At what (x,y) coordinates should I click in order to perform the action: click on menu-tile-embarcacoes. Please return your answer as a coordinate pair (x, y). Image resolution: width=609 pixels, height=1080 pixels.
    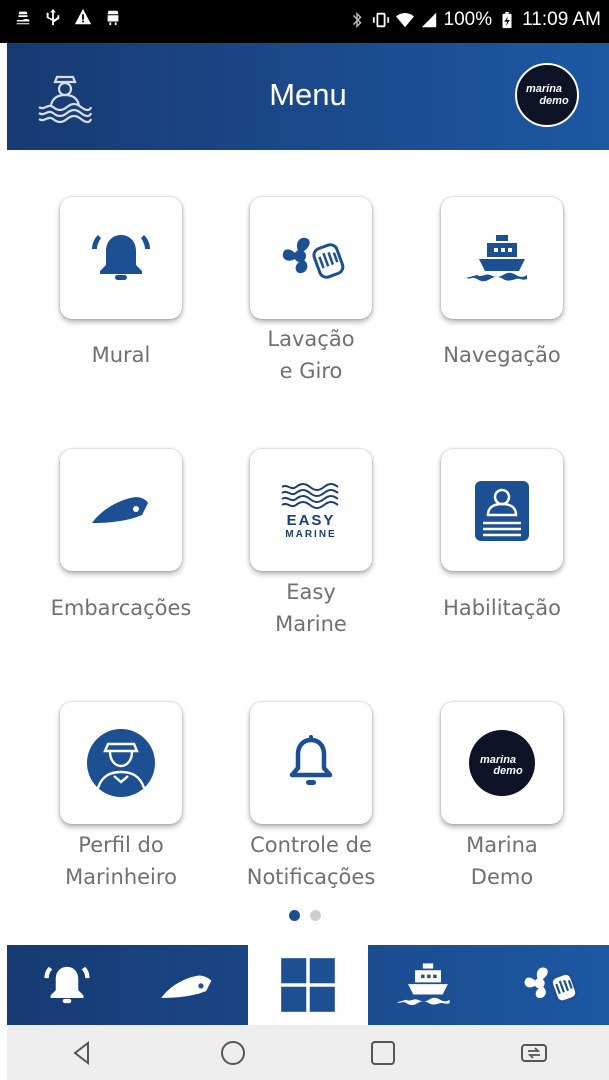
    Looking at the image, I should click on (121, 510).